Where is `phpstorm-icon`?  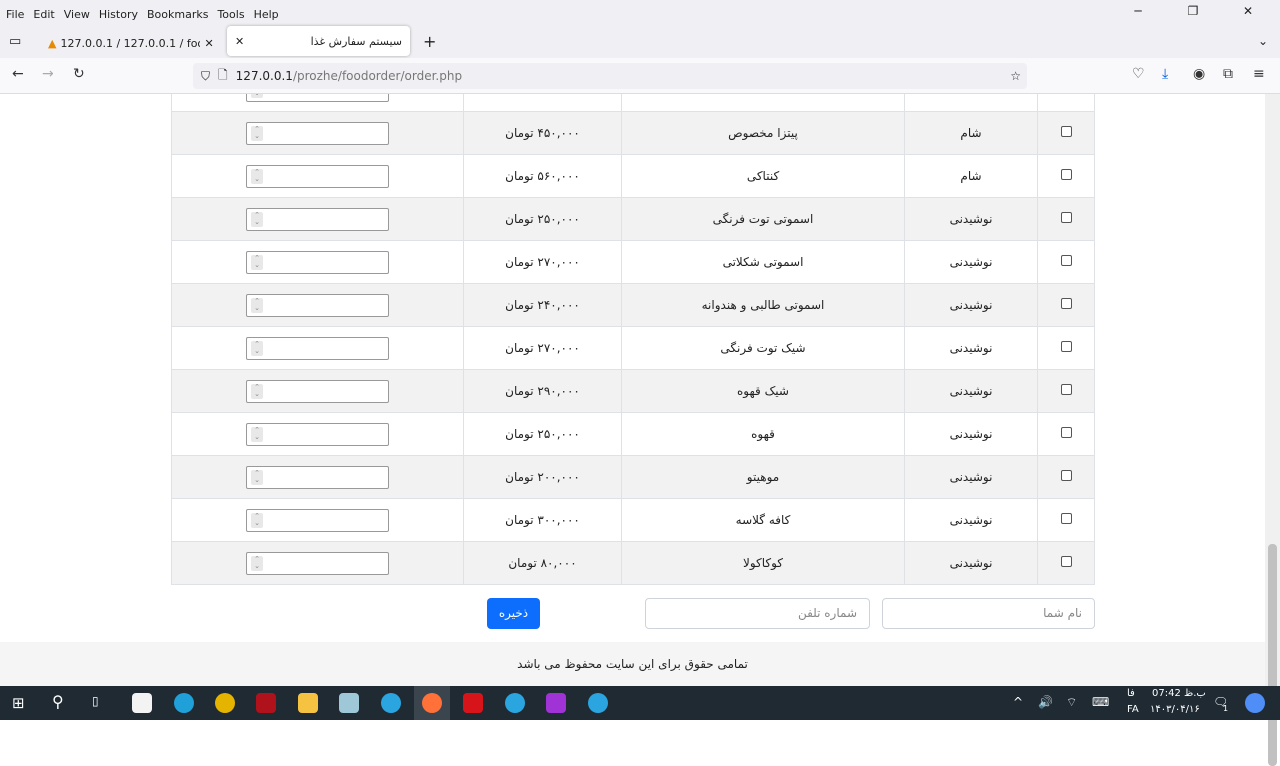
phpstorm-icon is located at coordinates (556, 703).